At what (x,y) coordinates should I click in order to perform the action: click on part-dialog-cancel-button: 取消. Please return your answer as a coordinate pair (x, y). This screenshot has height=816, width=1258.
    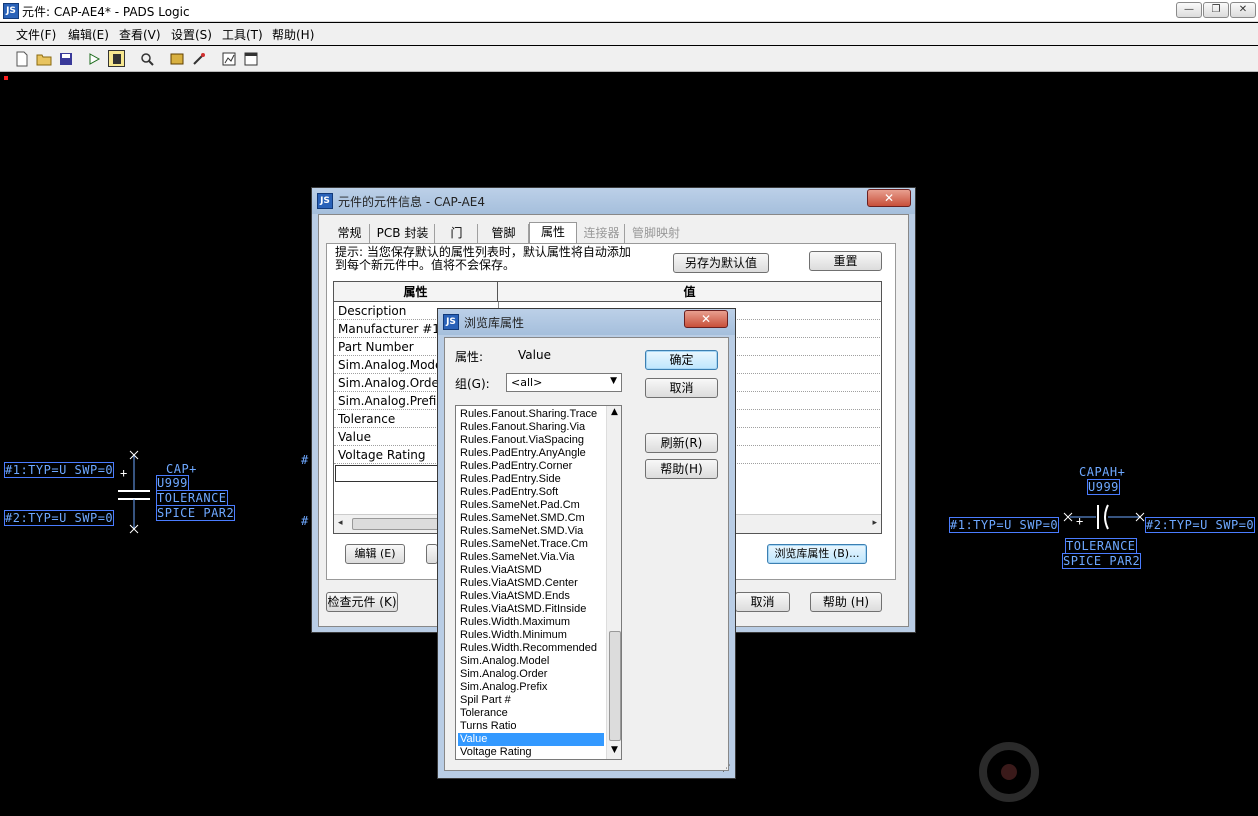
    Looking at the image, I should click on (762, 602).